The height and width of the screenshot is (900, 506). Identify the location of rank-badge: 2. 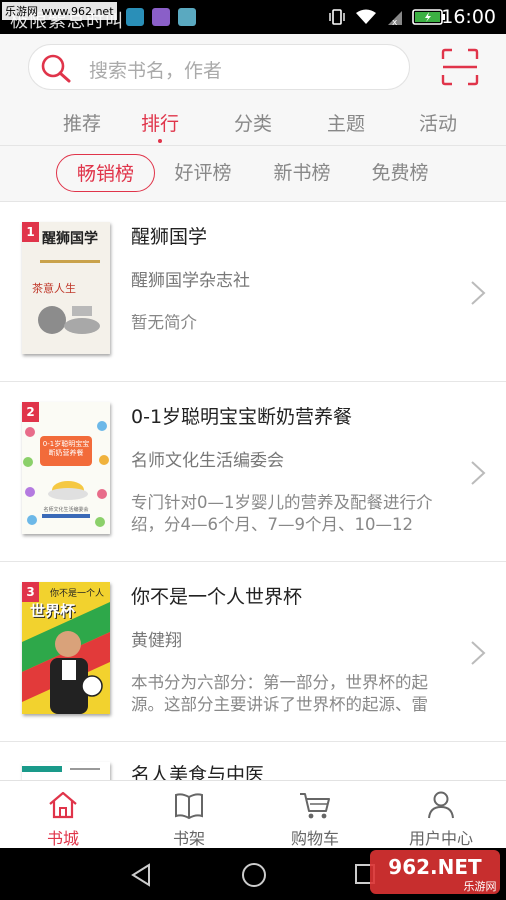
(30, 412).